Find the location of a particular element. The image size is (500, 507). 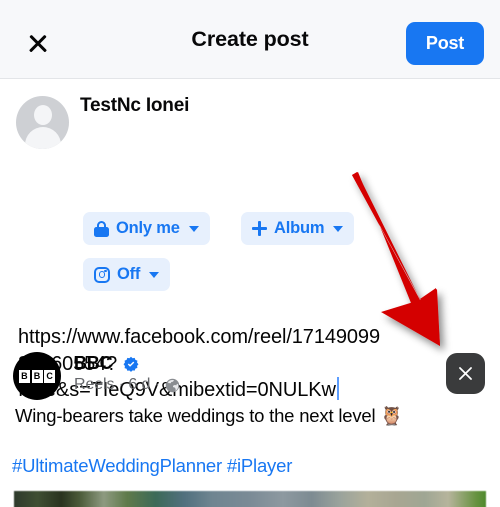

privacy-chip-label: Only me is located at coordinates (148, 228).